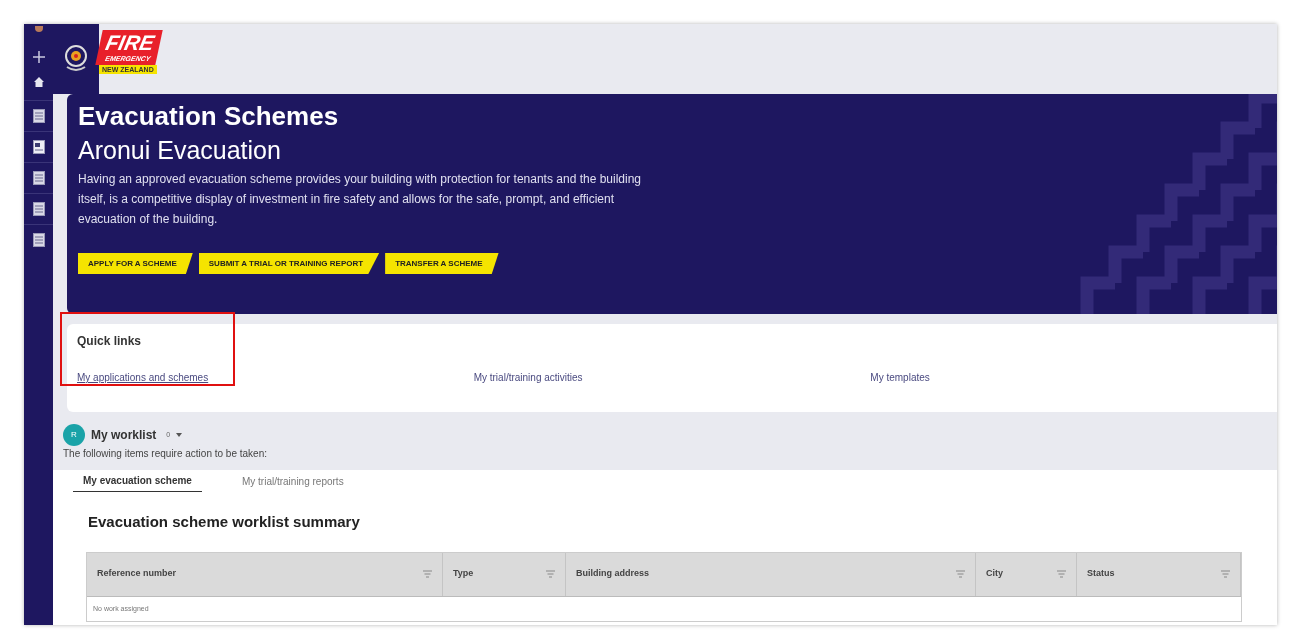  What do you see at coordinates (504, 574) in the screenshot?
I see `column-header: Type` at bounding box center [504, 574].